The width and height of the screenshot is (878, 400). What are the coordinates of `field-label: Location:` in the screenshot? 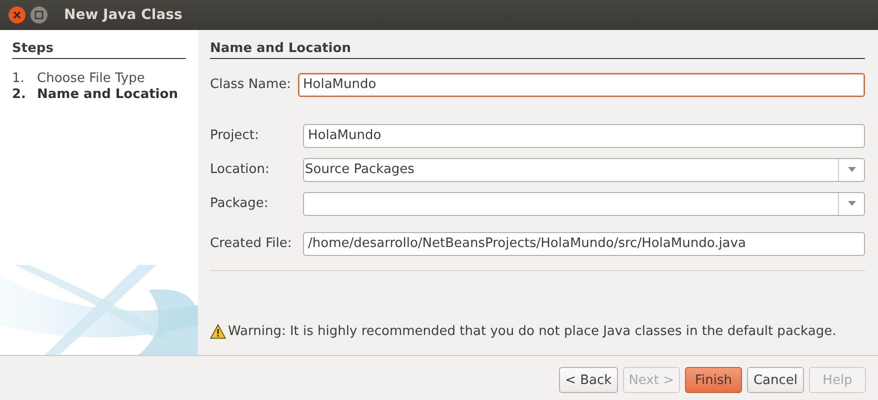 It's located at (240, 169).